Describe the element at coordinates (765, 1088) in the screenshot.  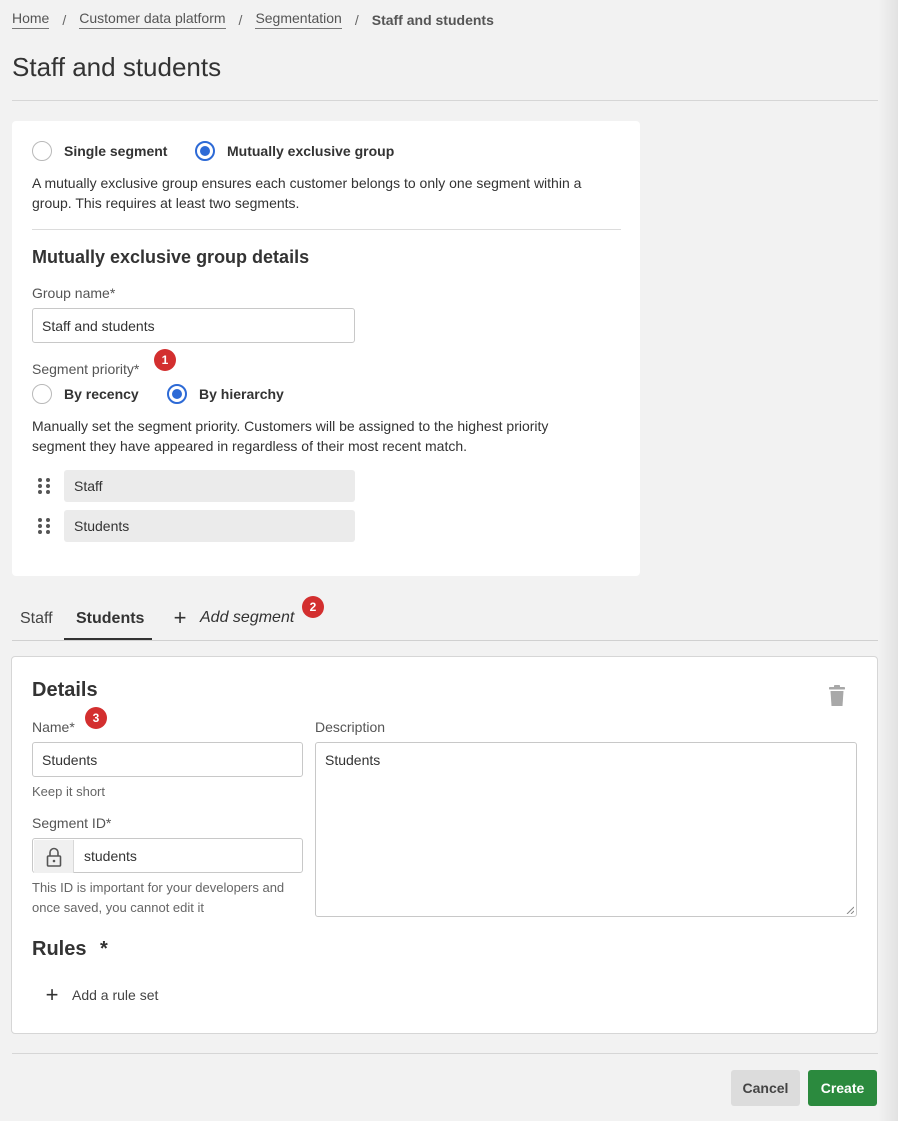
I see `cancel-button: Cancel` at that location.